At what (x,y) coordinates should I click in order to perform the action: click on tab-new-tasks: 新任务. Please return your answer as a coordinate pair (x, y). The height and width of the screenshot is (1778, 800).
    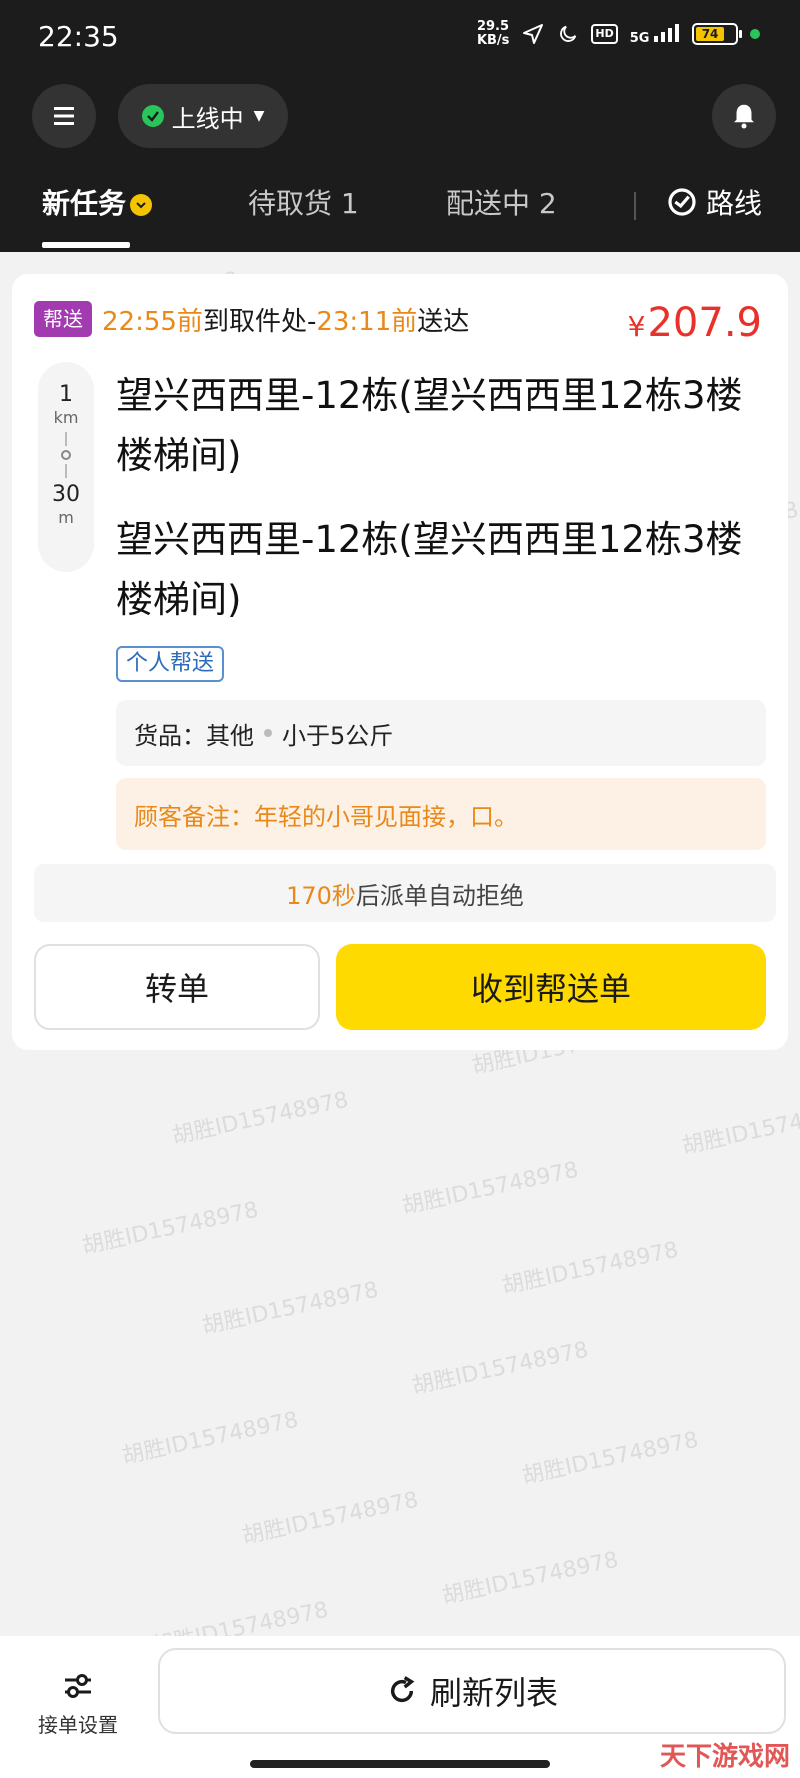
    Looking at the image, I should click on (97, 202).